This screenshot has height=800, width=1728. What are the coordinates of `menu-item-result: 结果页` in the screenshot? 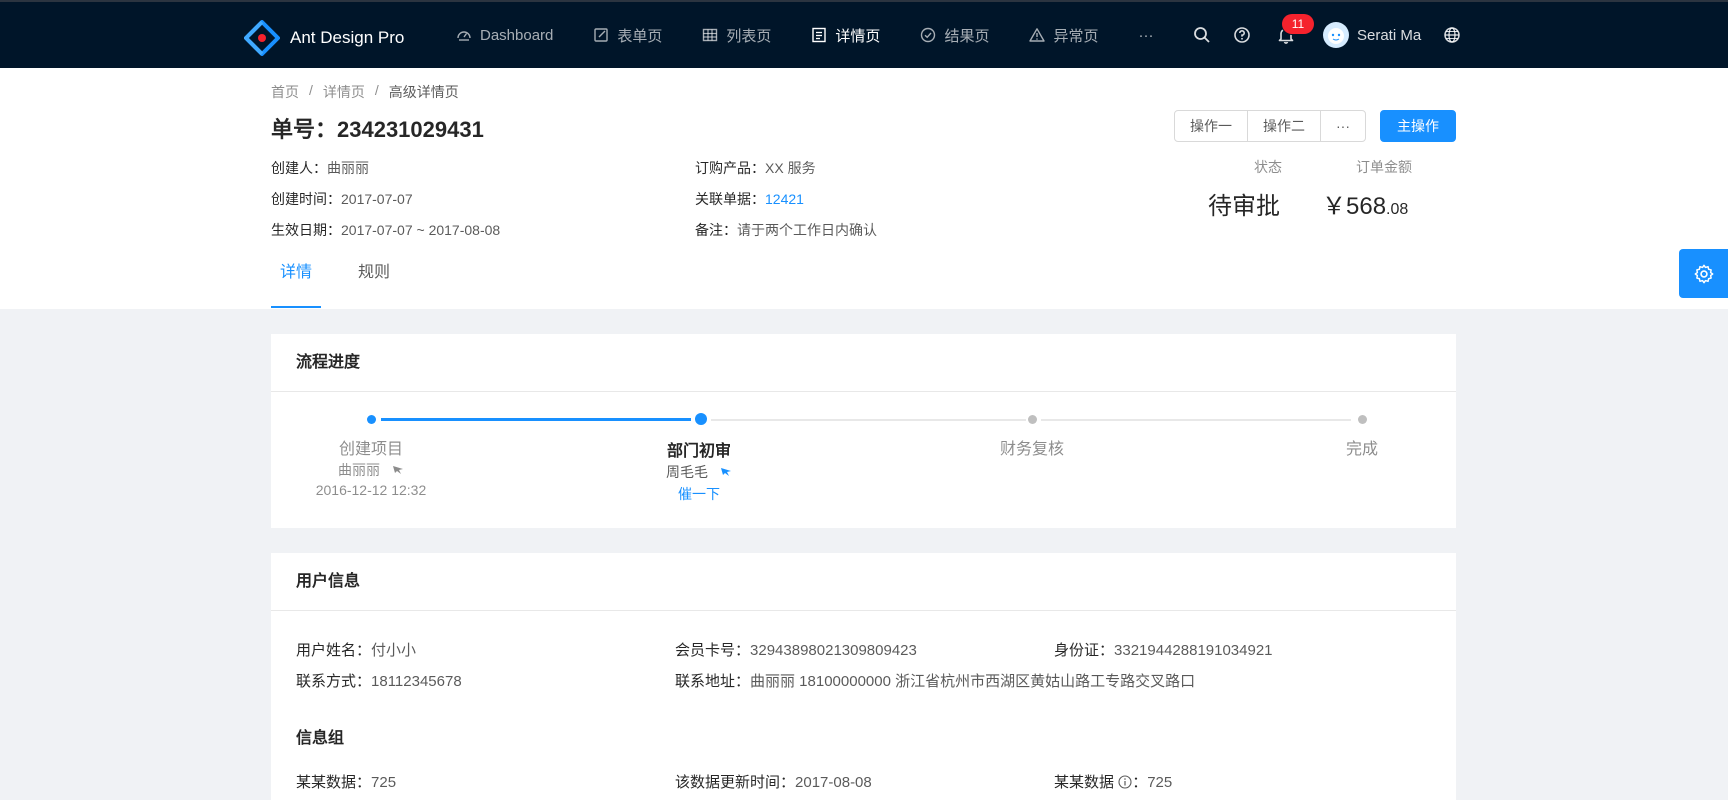 It's located at (954, 35).